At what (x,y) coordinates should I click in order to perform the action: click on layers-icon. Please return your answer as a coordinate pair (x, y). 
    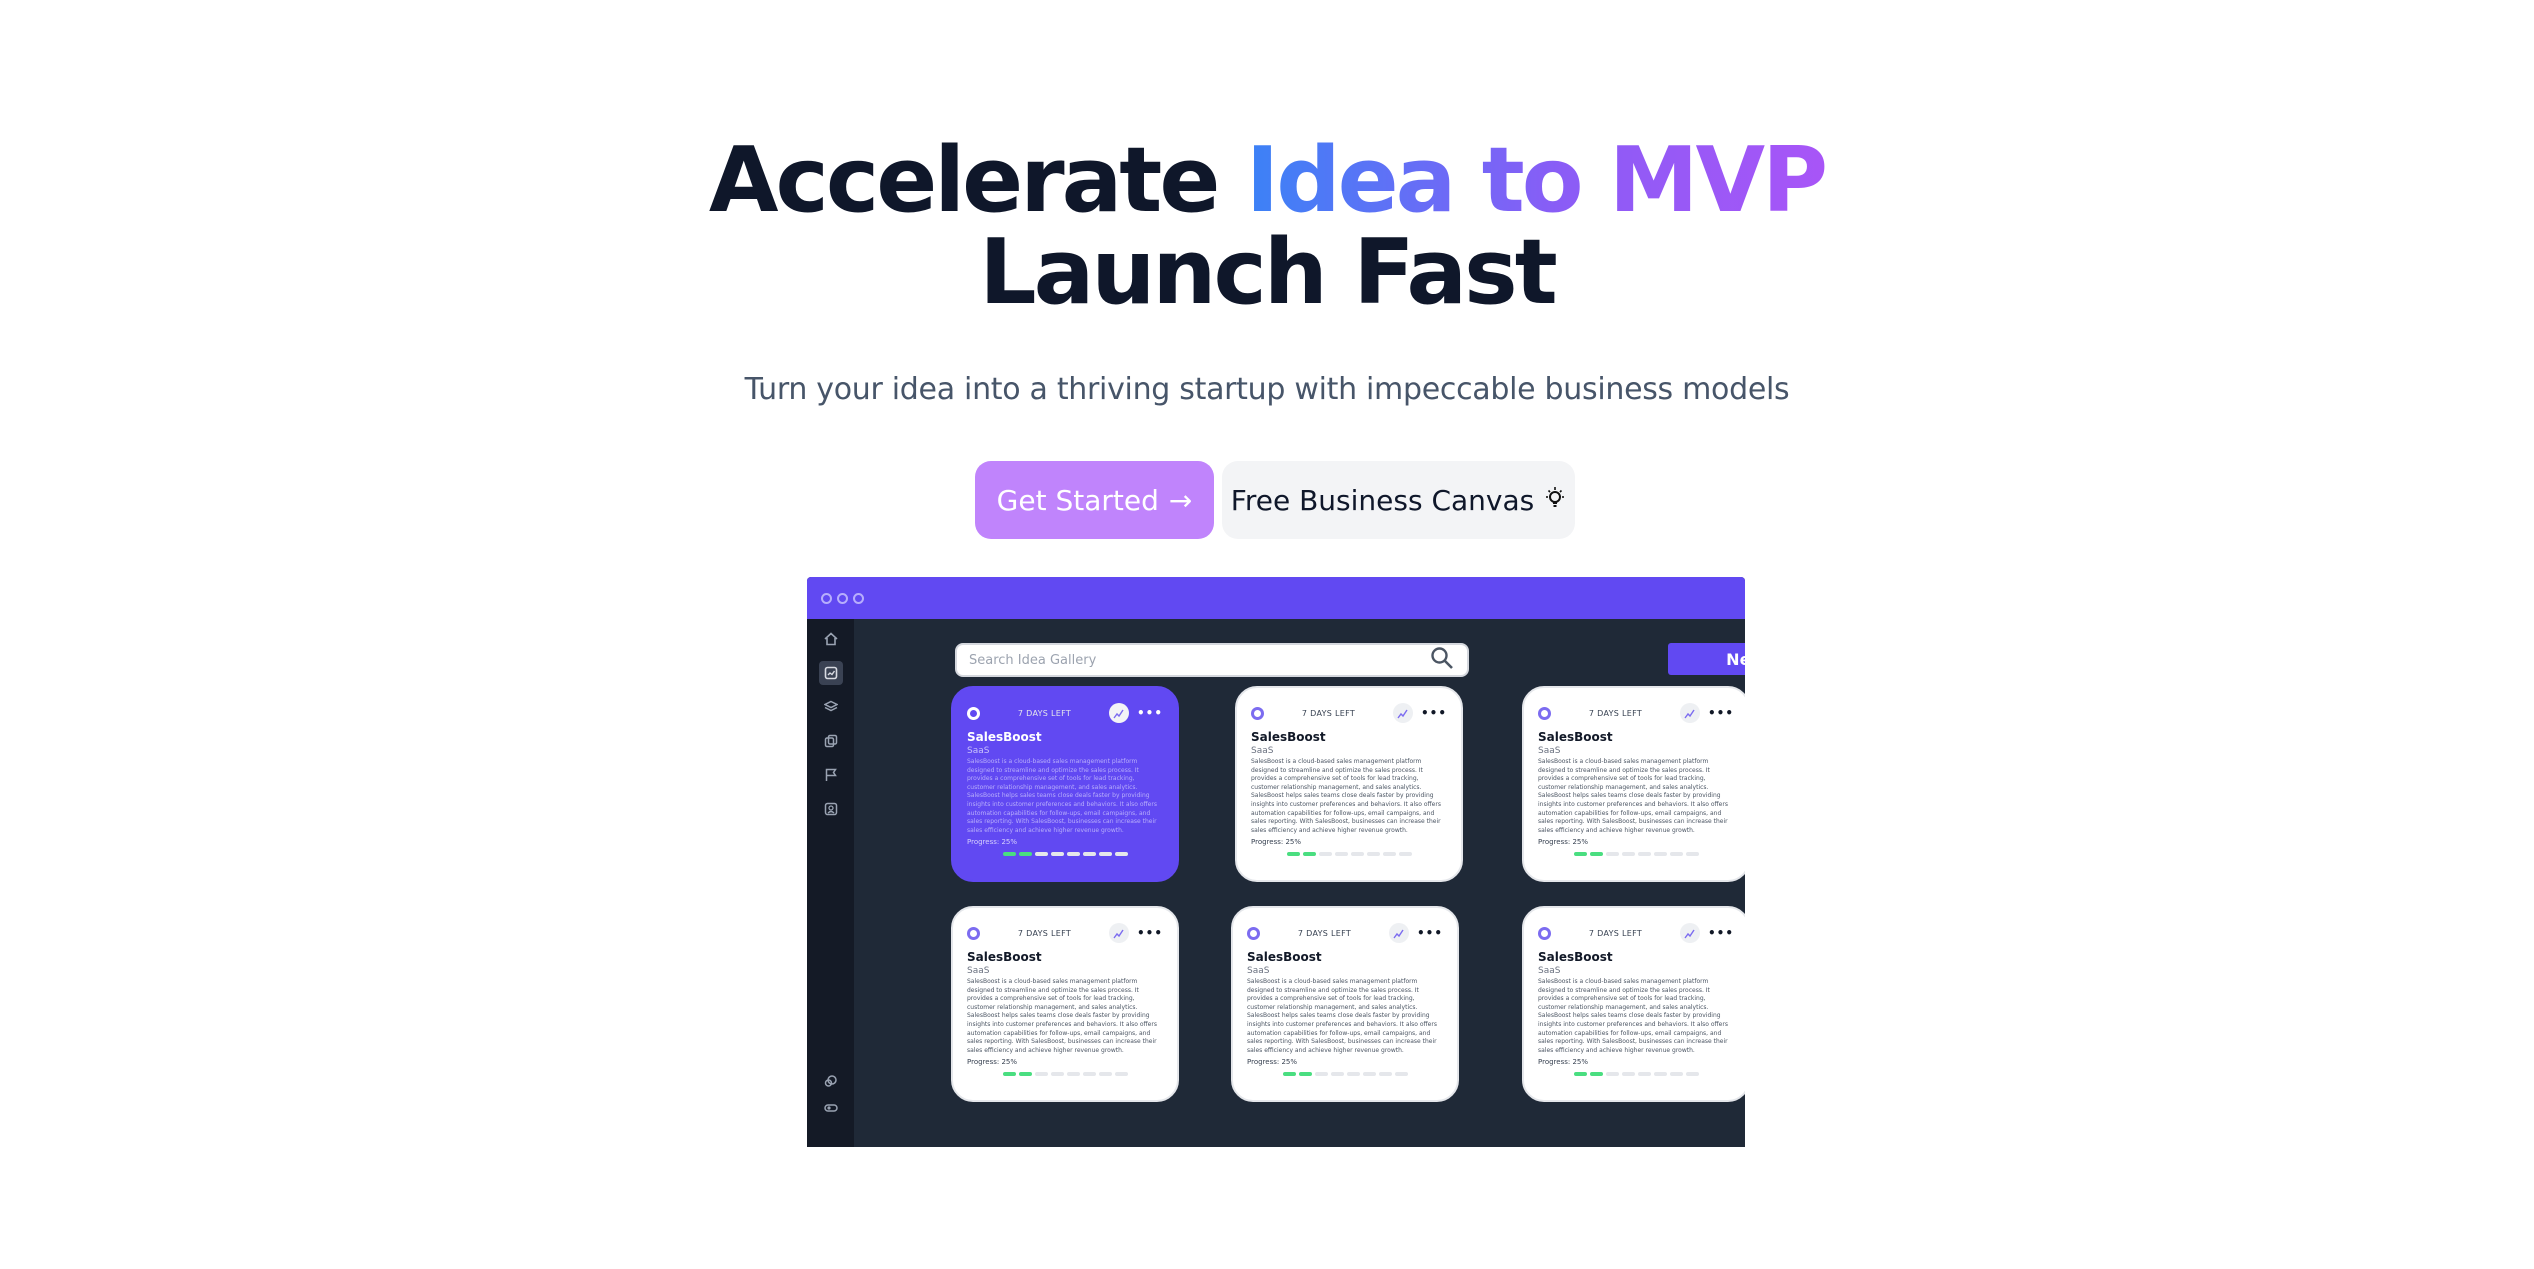
    Looking at the image, I should click on (831, 707).